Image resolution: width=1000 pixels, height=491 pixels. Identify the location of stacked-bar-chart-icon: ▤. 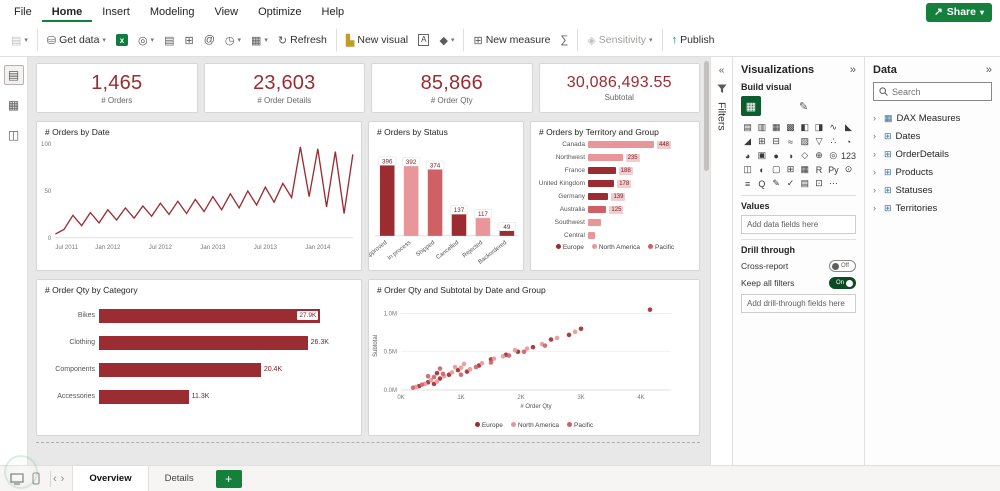
(747, 127).